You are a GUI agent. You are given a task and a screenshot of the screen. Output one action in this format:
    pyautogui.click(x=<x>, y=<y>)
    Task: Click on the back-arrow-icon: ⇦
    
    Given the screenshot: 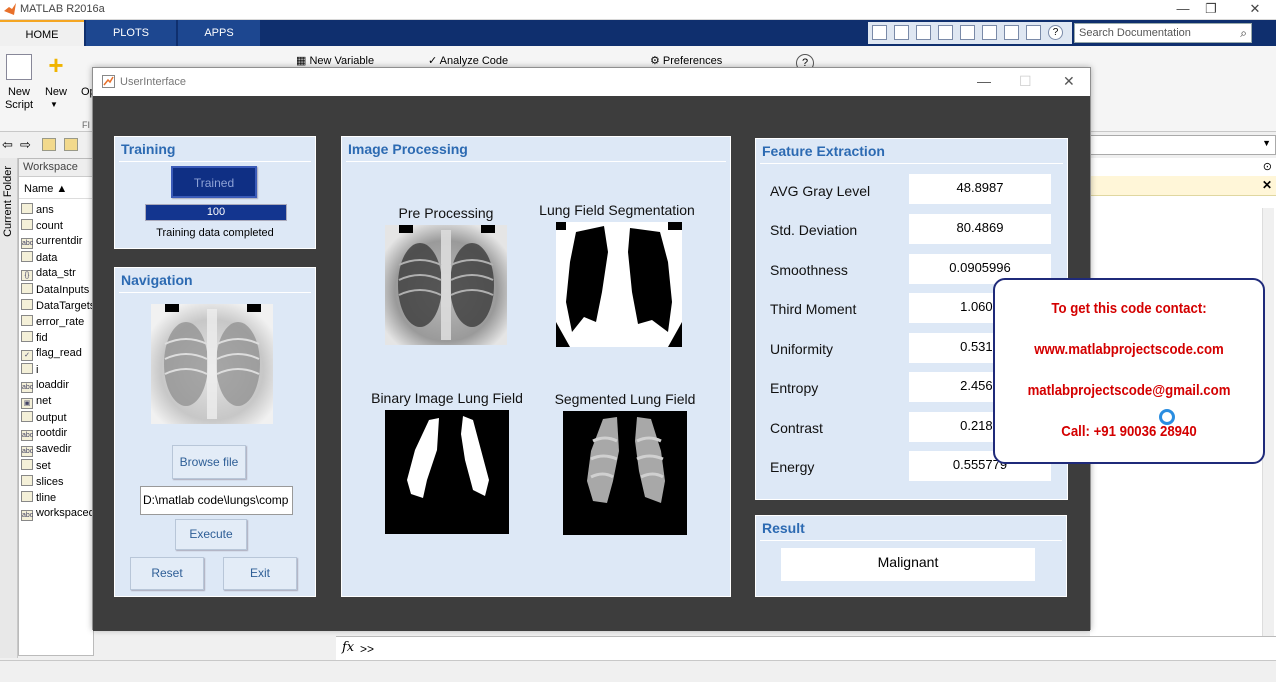 What is the action you would take?
    pyautogui.click(x=7, y=145)
    